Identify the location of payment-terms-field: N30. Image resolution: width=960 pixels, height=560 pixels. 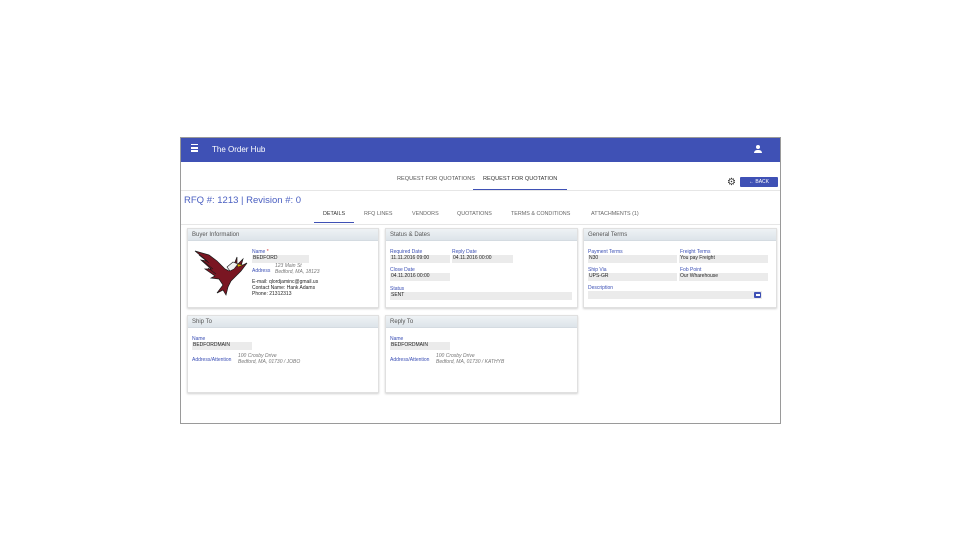
(632, 259).